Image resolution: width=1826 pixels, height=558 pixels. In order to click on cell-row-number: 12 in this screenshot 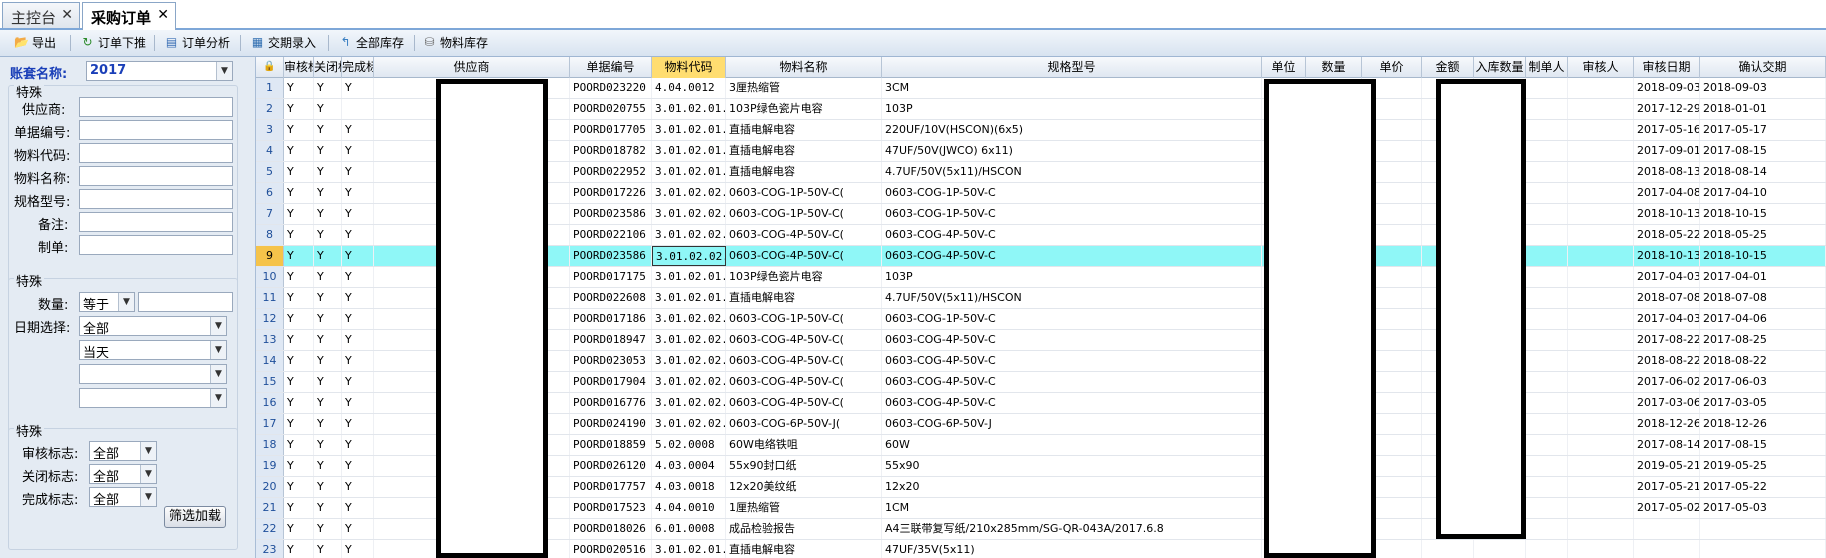, I will do `click(270, 319)`.